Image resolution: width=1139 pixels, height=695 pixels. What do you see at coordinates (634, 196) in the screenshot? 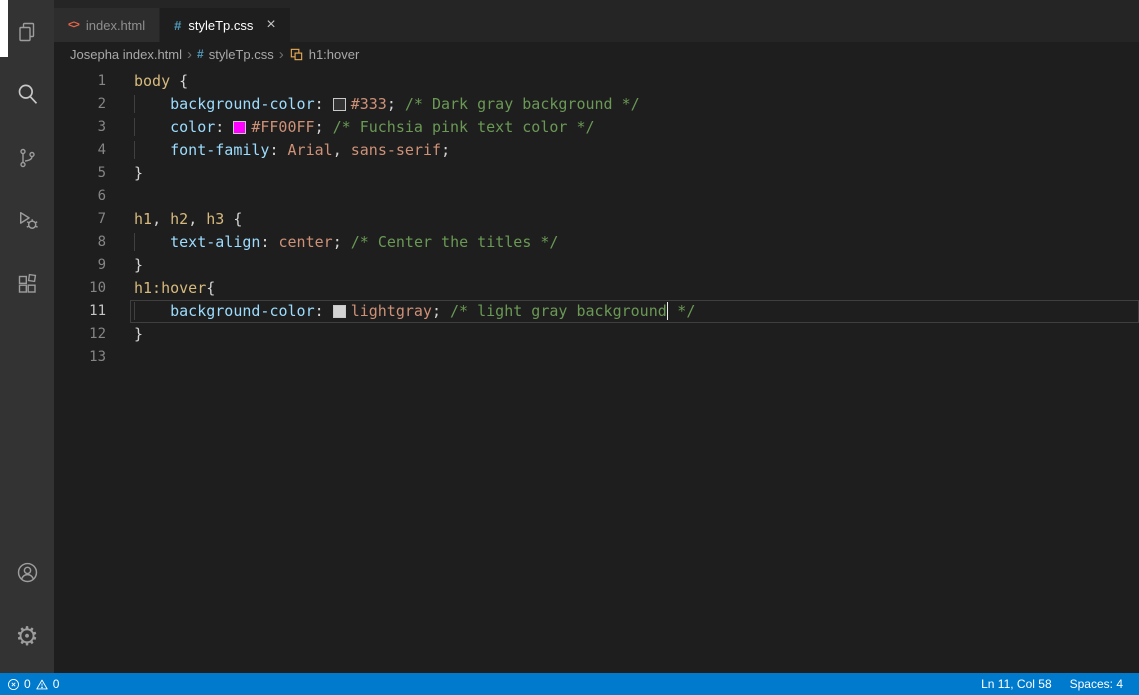
I see `line-content` at bounding box center [634, 196].